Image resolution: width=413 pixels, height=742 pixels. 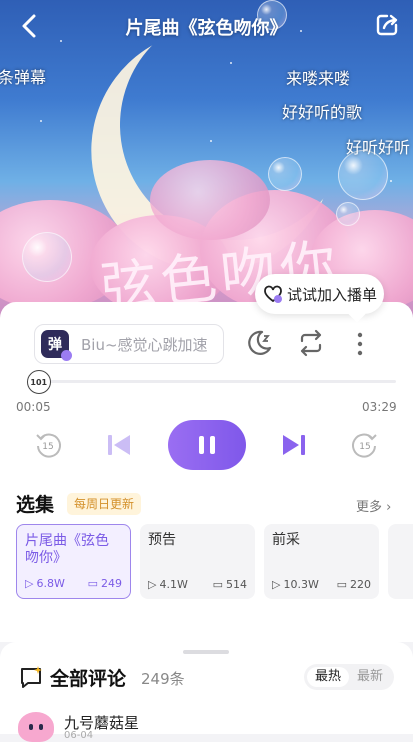 I want to click on current-time: 00:05, so click(x=33, y=407).